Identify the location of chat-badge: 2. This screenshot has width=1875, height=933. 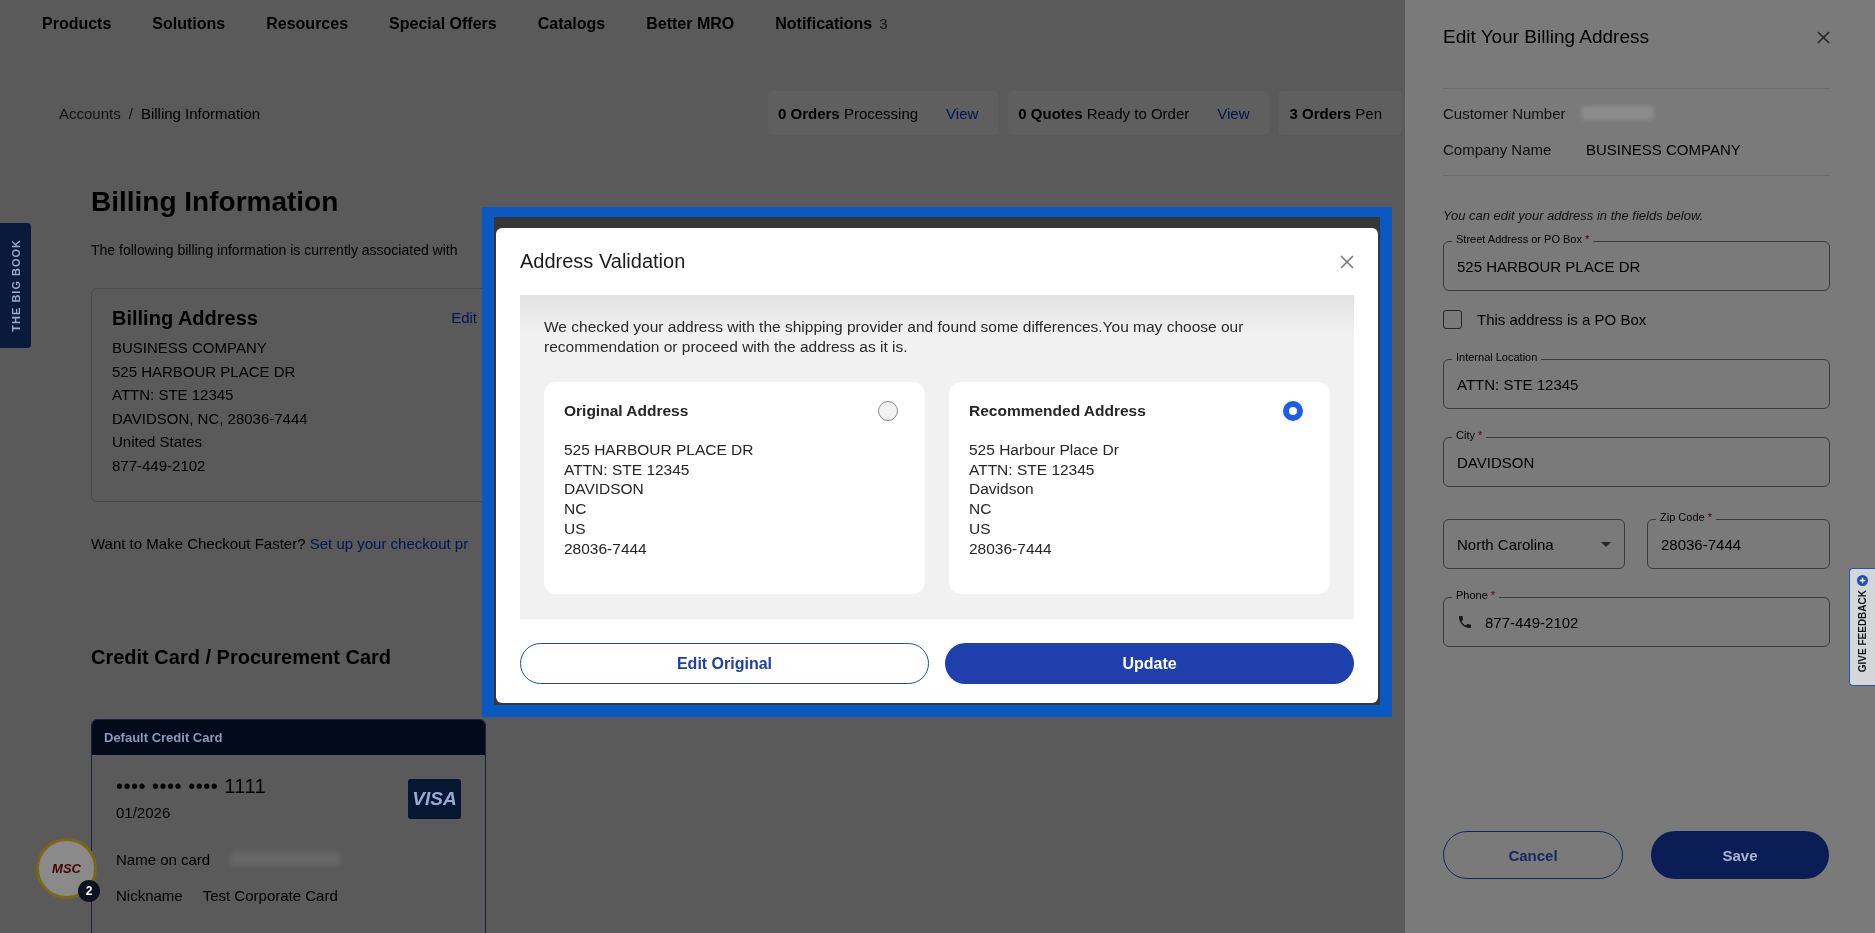
(89, 891).